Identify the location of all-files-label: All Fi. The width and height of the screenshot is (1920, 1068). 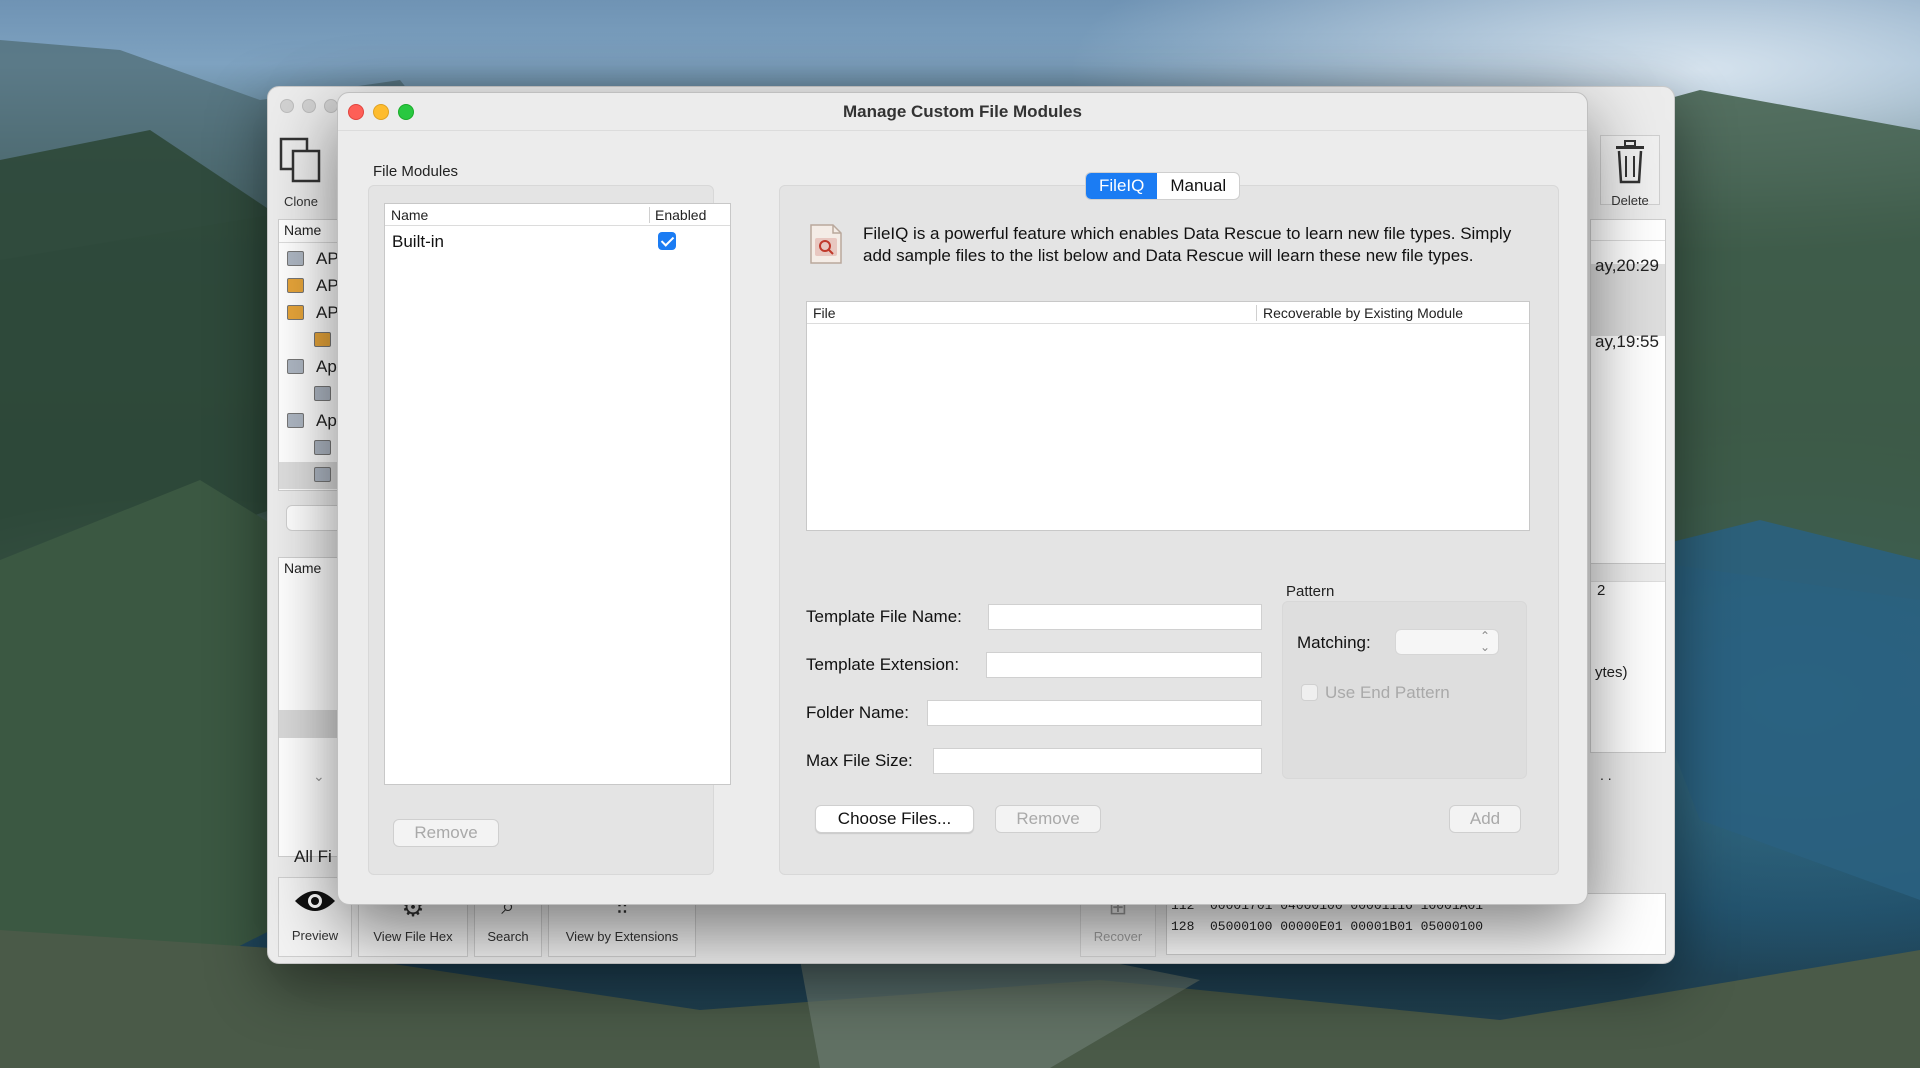
(313, 857).